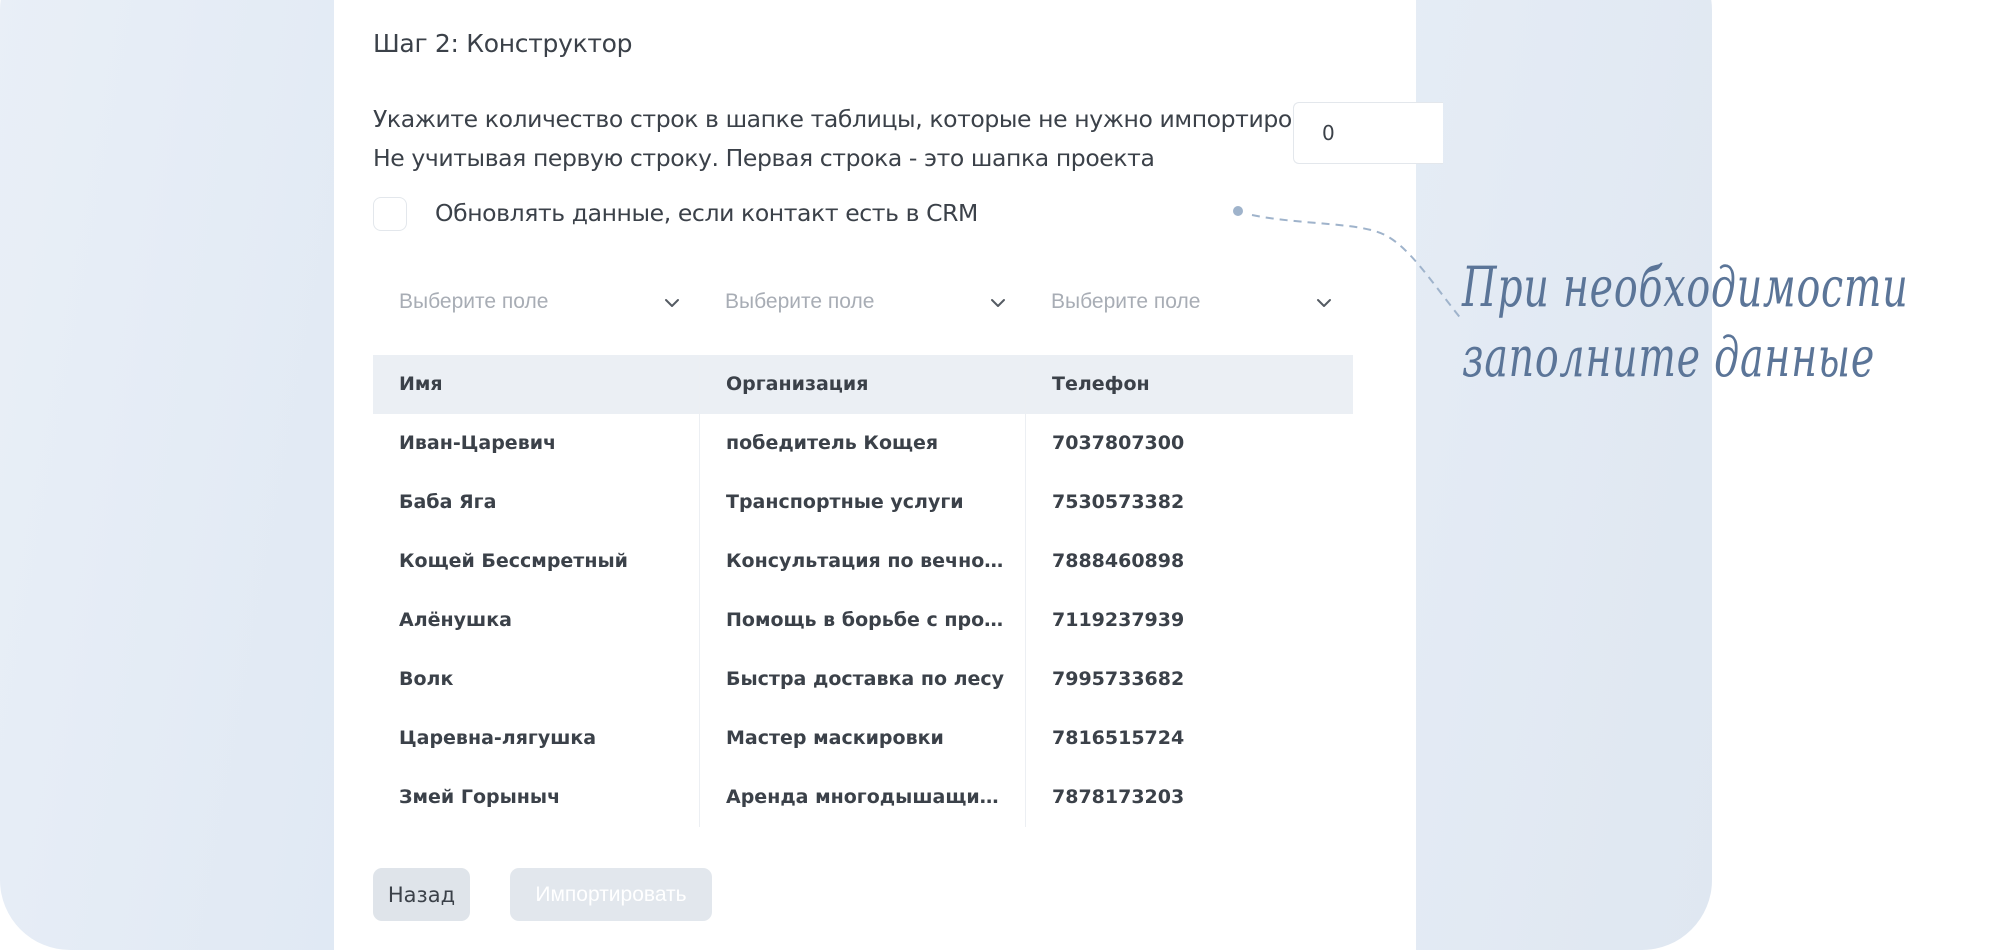 This screenshot has width=2000, height=950. I want to click on skip-rows-input: 0, so click(1368, 133).